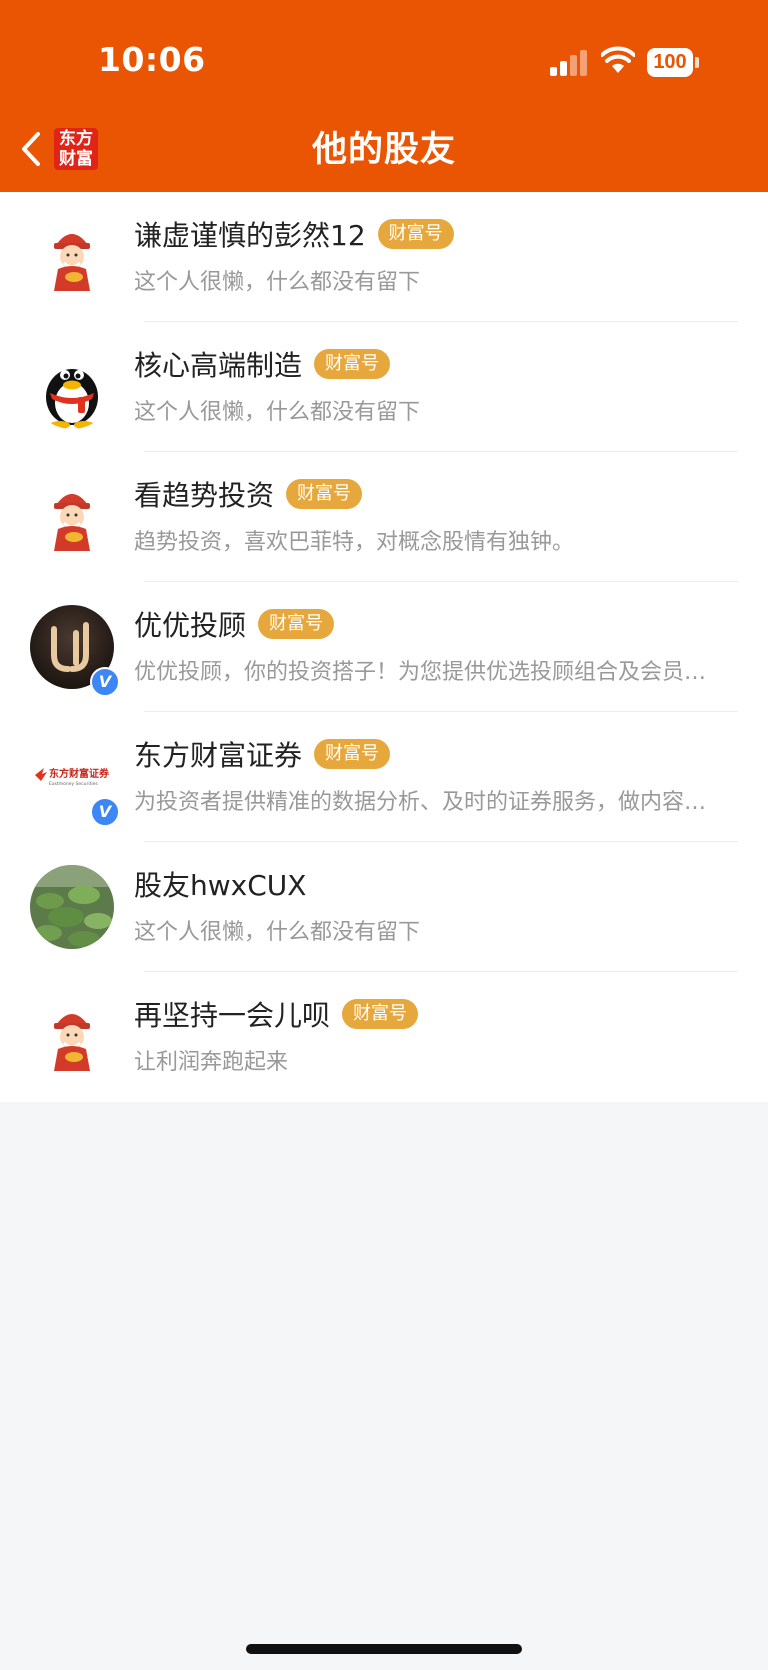 This screenshot has height=1670, width=768. Describe the element at coordinates (190, 625) in the screenshot. I see `user-name: 优优投顾` at that location.